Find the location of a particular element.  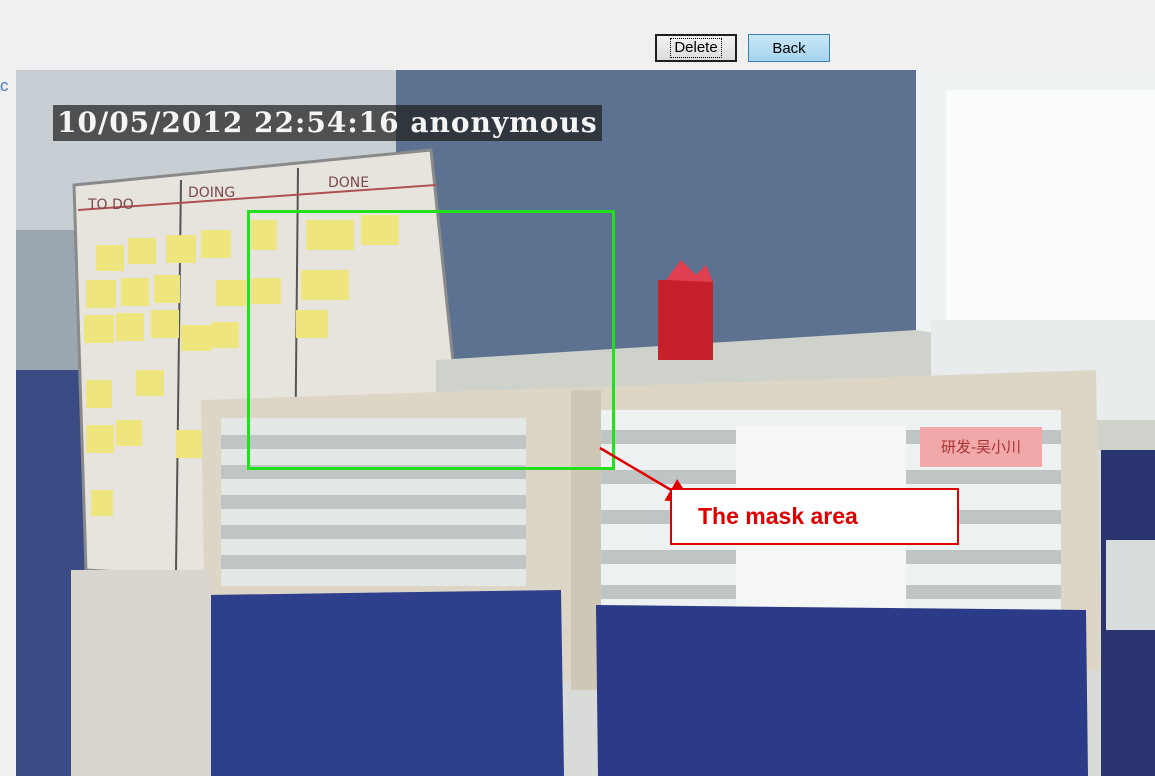

delete-button: Delete is located at coordinates (696, 48).